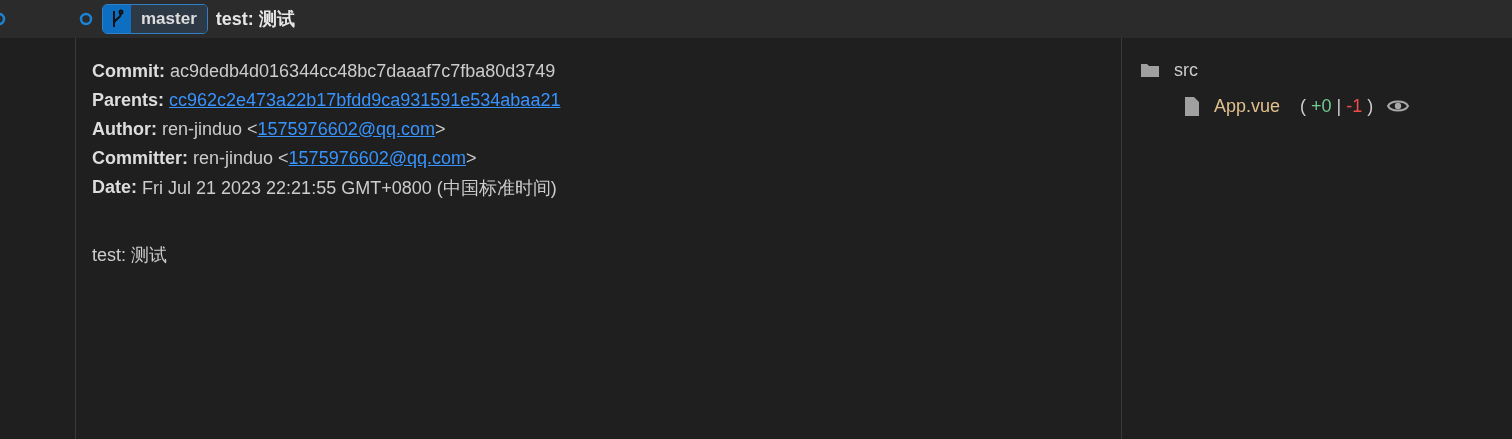 The height and width of the screenshot is (439, 1512). I want to click on deleted-count: -1, so click(1354, 106).